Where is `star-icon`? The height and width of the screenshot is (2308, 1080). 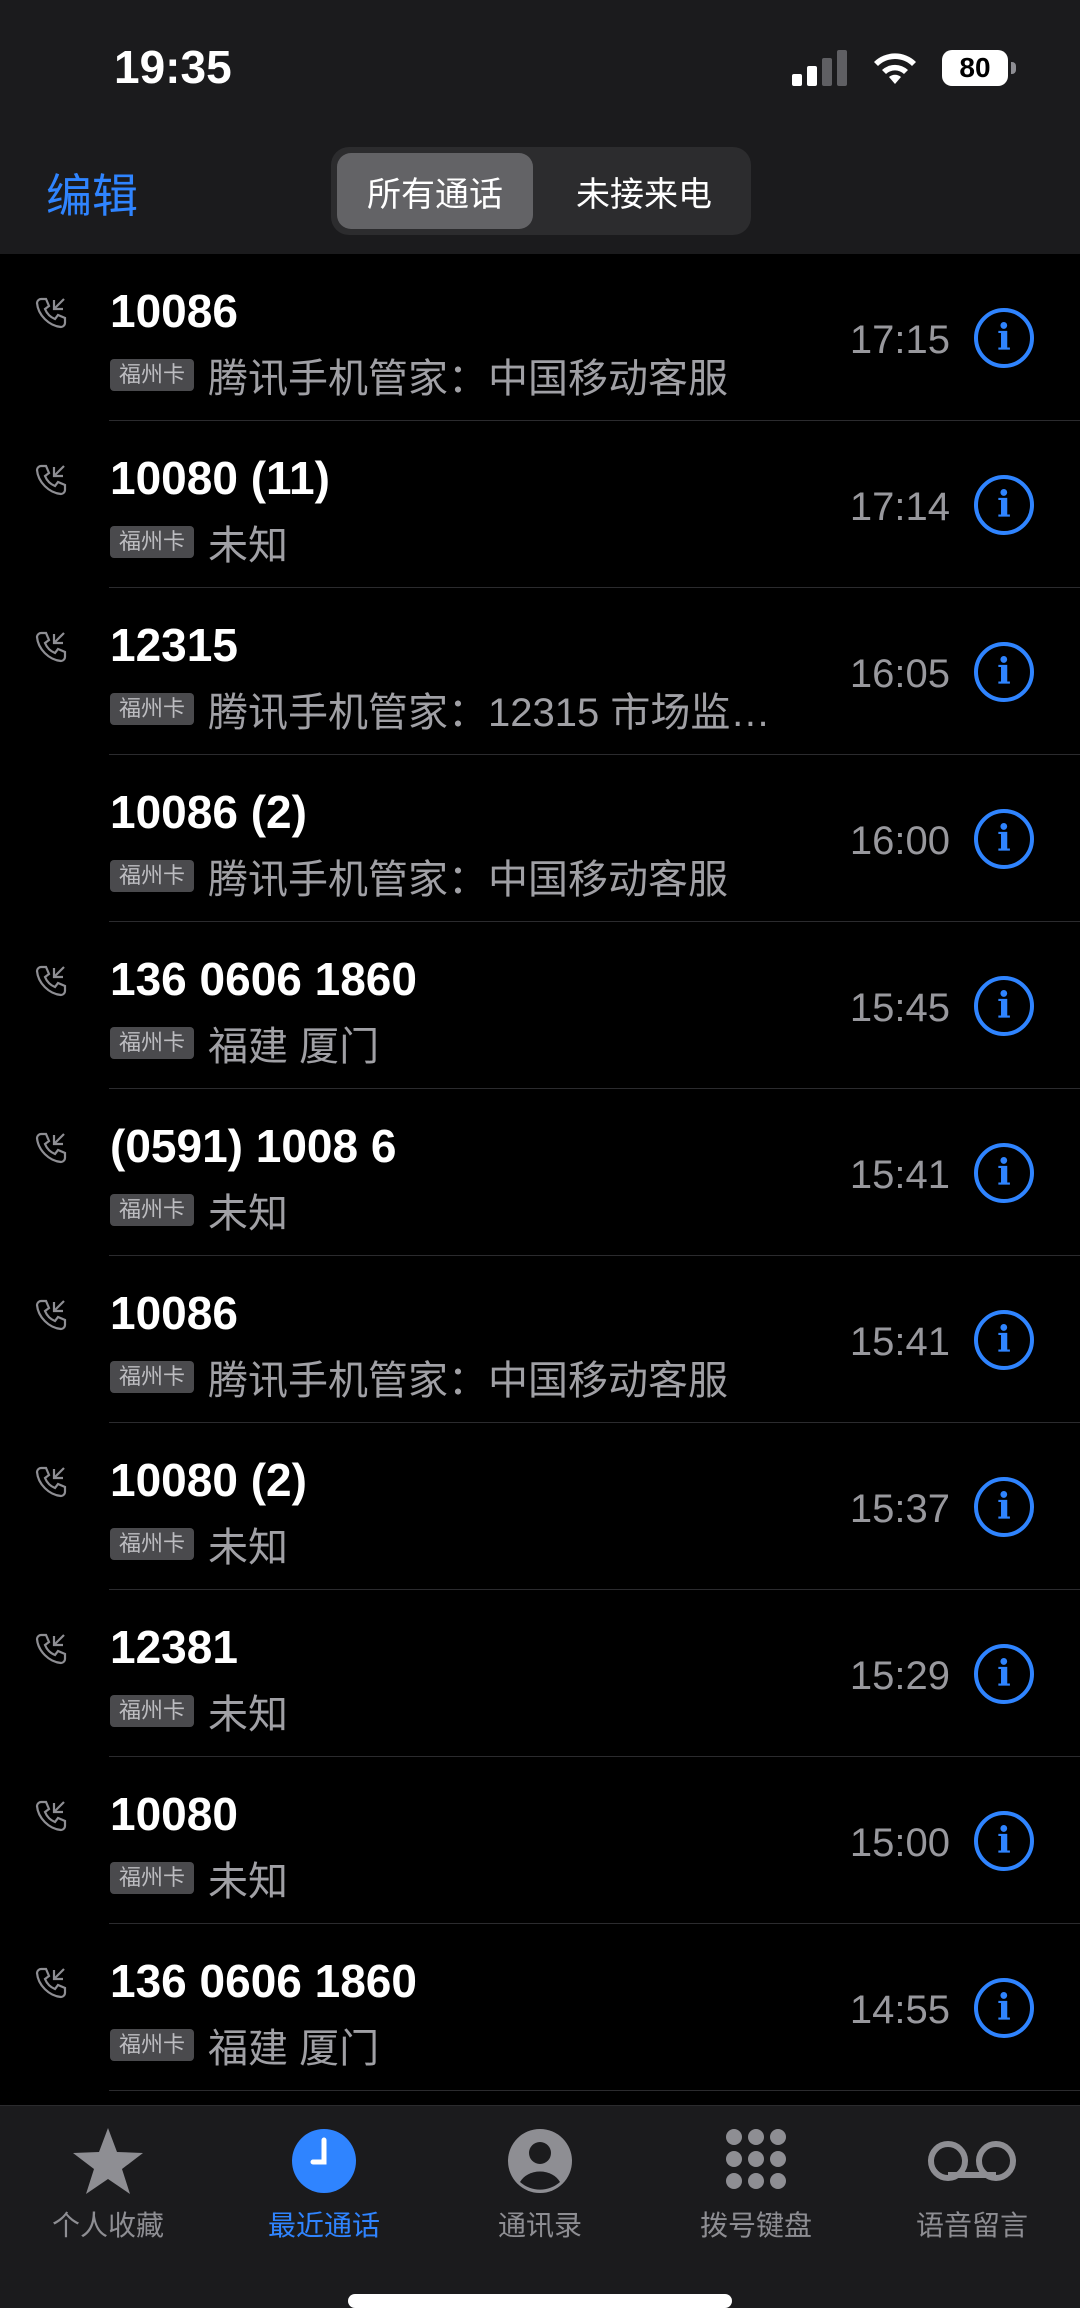
star-icon is located at coordinates (108, 2161).